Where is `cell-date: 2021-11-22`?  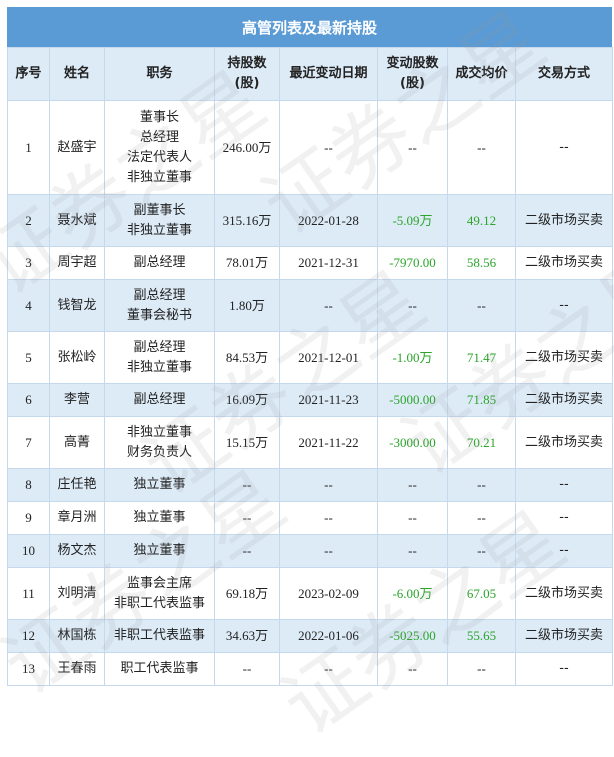 cell-date: 2021-11-22 is located at coordinates (328, 442).